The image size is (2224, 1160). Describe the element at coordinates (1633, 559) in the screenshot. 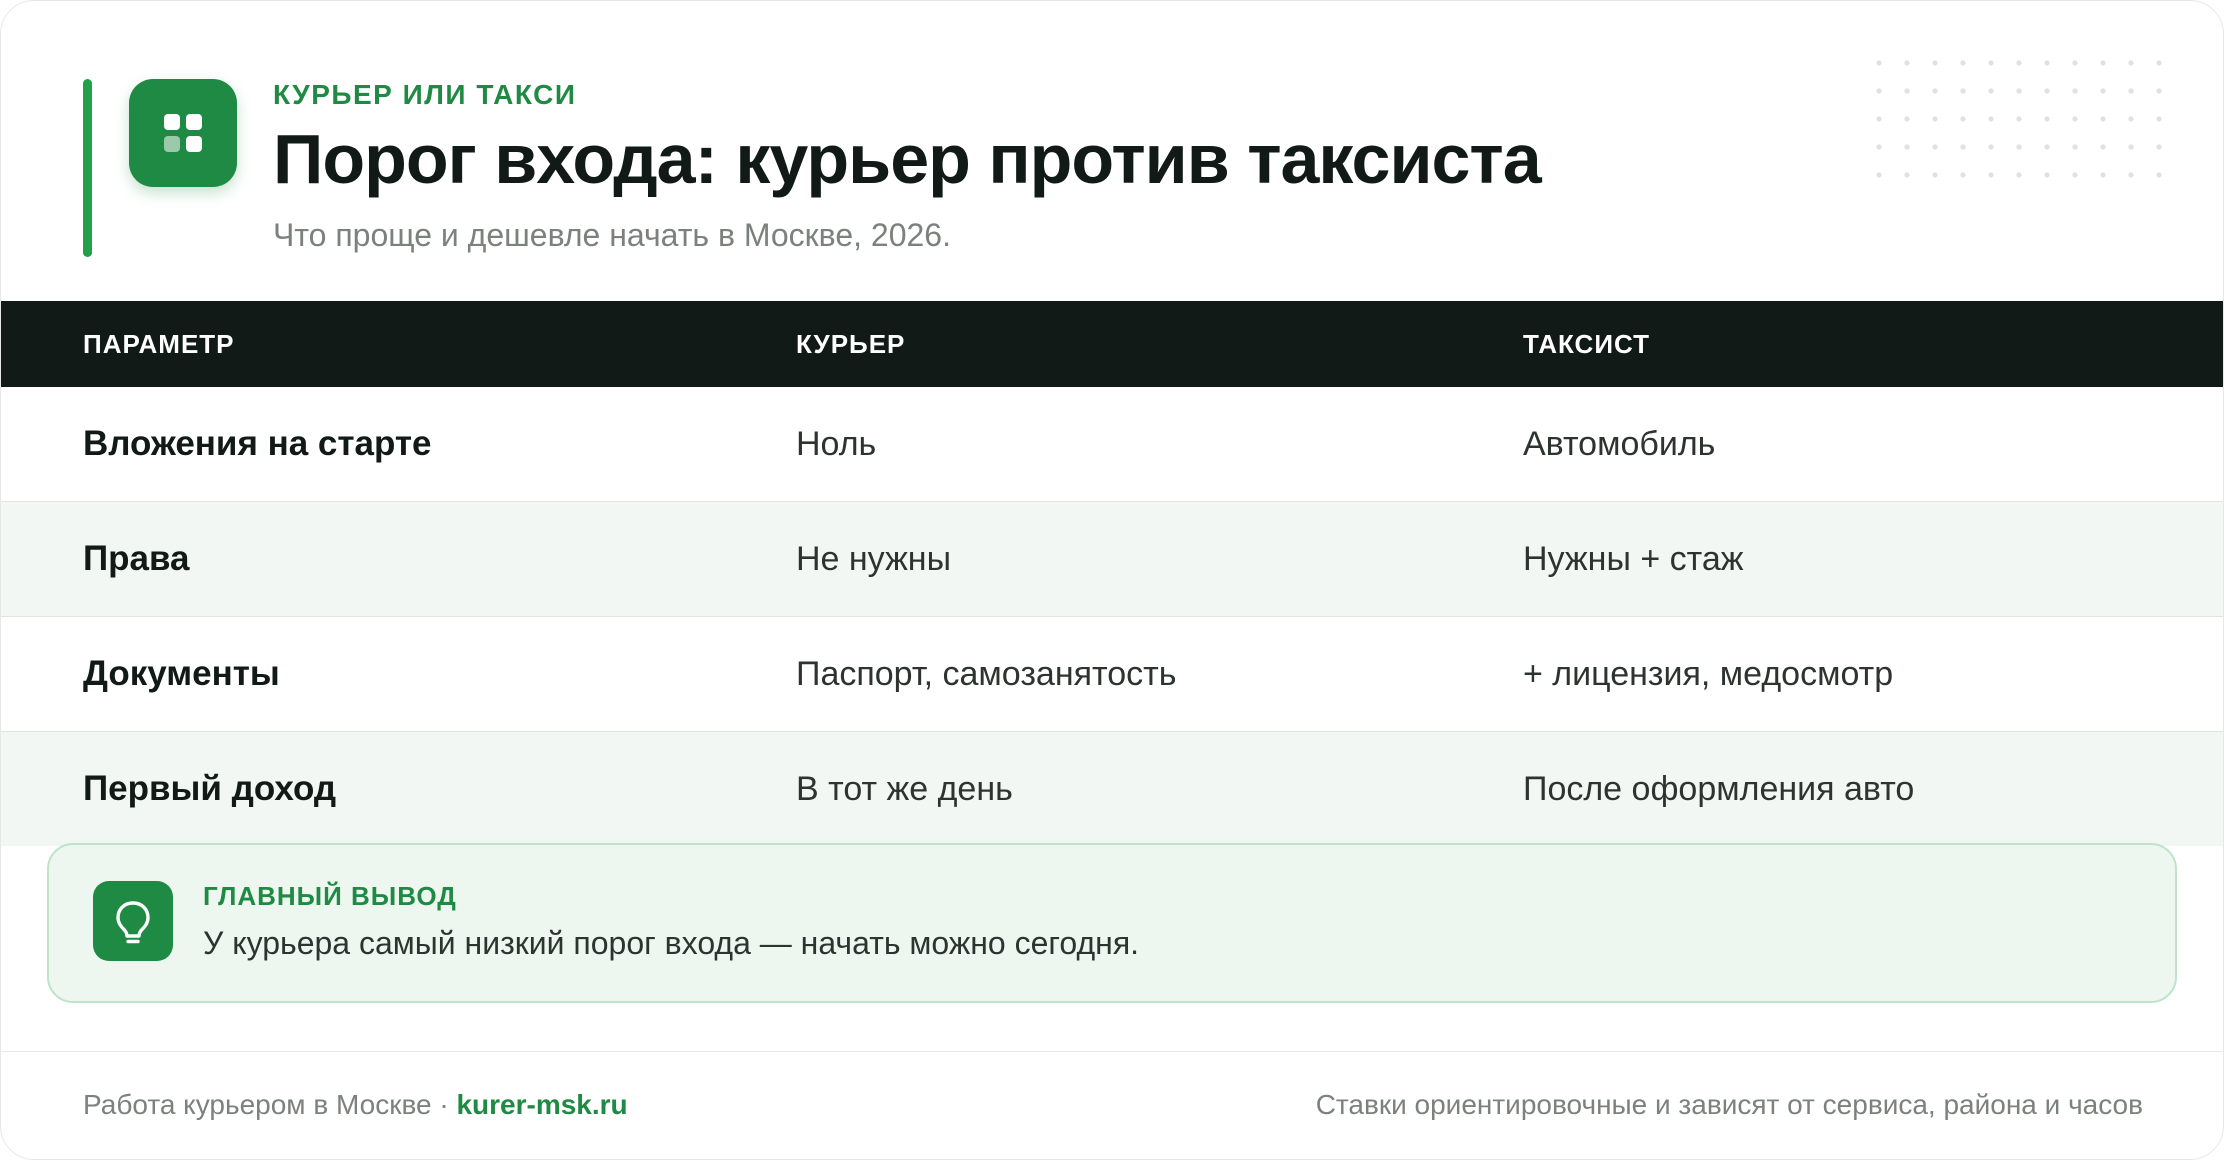

I see `row-taxi-value: Нужны + стаж` at that location.